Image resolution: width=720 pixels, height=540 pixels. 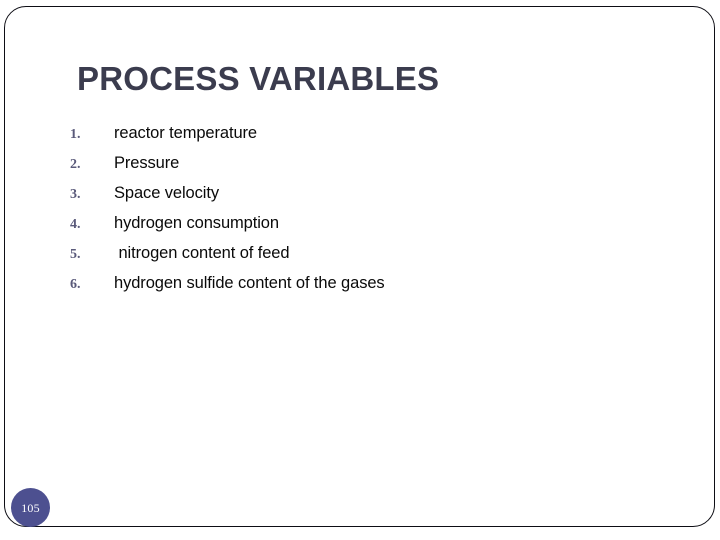 I want to click on list-item-number: 1., so click(x=75, y=134).